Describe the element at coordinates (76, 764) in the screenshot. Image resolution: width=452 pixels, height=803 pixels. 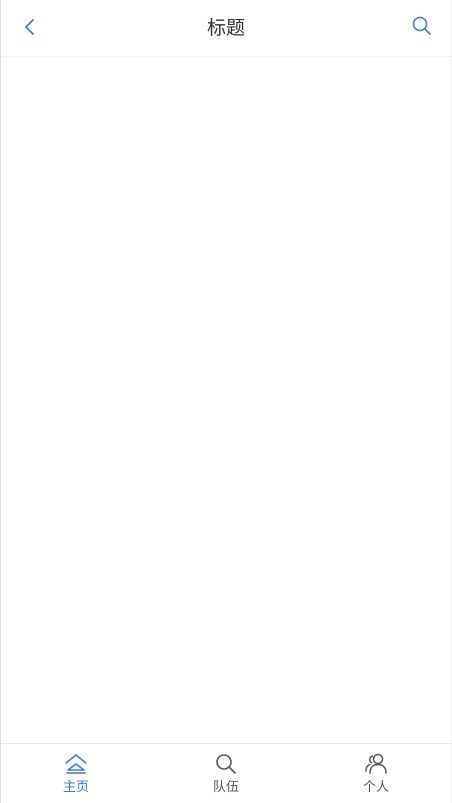
I see `home-icon` at that location.